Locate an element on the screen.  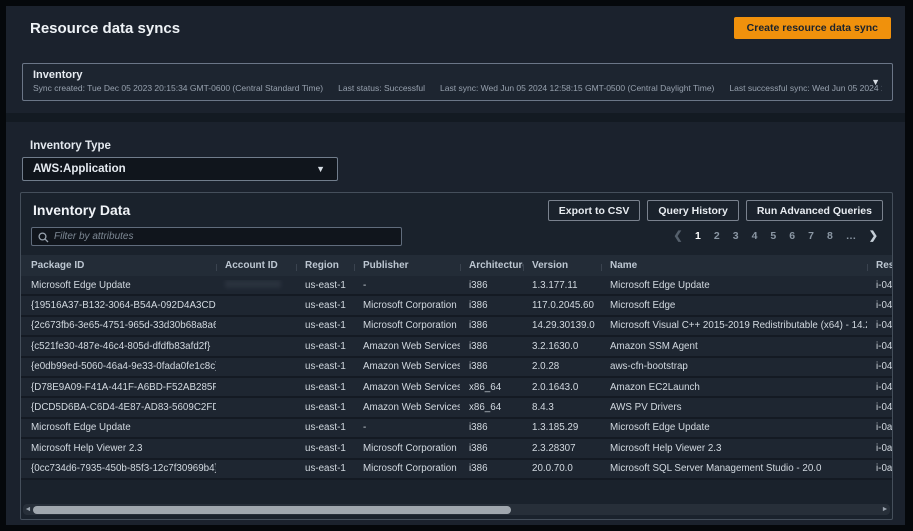
column-header: Region is located at coordinates (325, 265).